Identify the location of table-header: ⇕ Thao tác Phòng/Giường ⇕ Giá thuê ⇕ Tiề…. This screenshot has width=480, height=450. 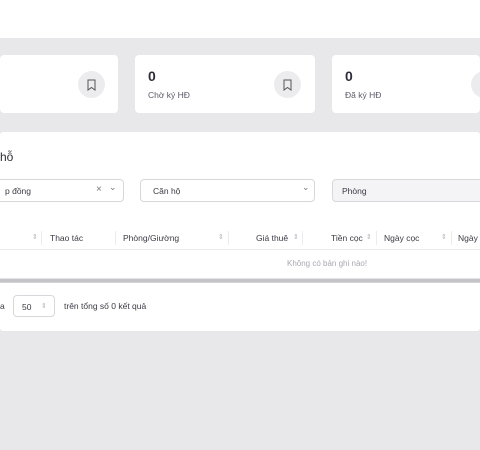
(240, 238).